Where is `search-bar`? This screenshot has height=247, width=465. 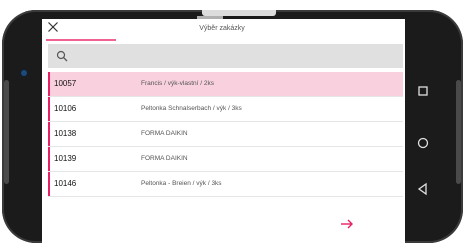 search-bar is located at coordinates (225, 56).